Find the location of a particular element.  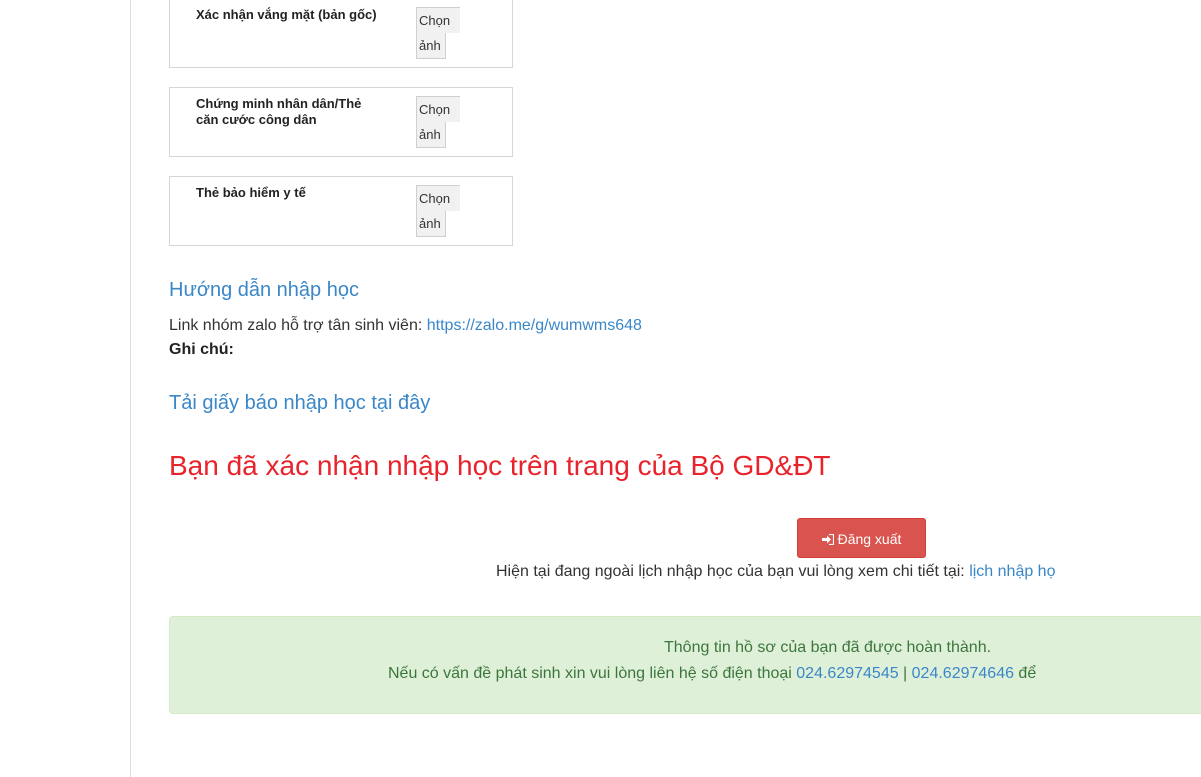

zalo-prefix-text: Link nhóm zalo hỗ trợ tân sinh viên: is located at coordinates (298, 325).